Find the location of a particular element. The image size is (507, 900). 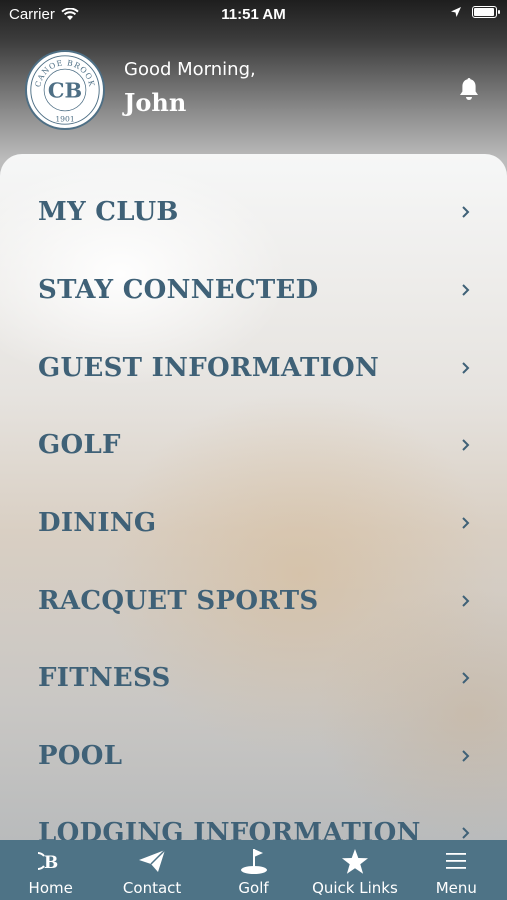

menu-item-label: GUEST INFORMATION is located at coordinates (209, 368).